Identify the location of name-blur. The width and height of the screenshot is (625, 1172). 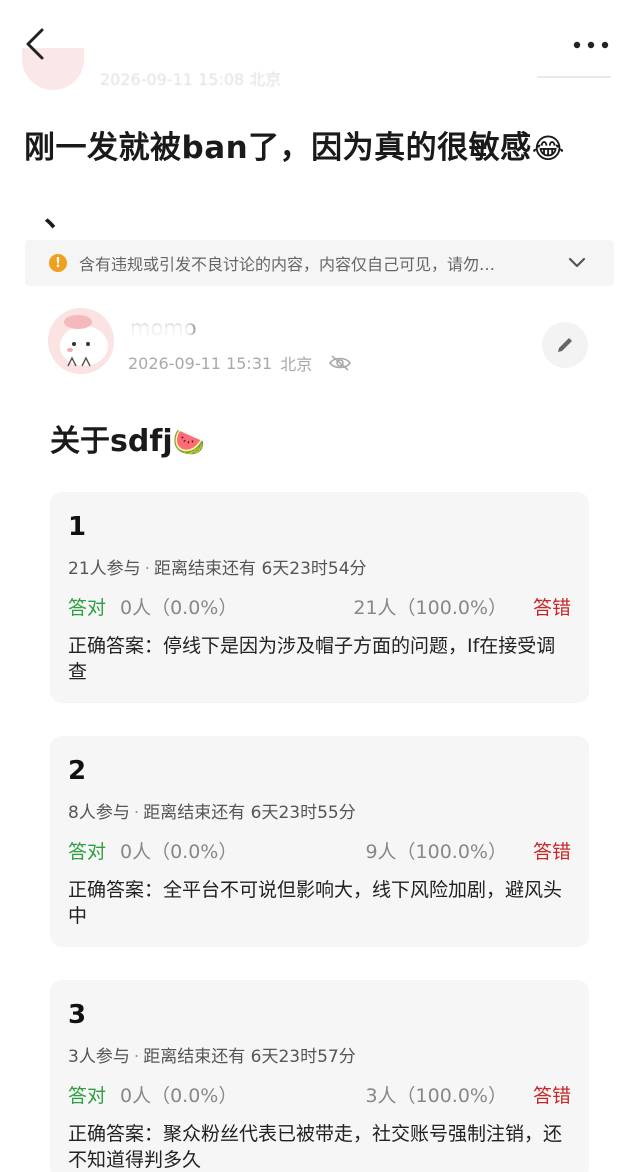
(158, 333).